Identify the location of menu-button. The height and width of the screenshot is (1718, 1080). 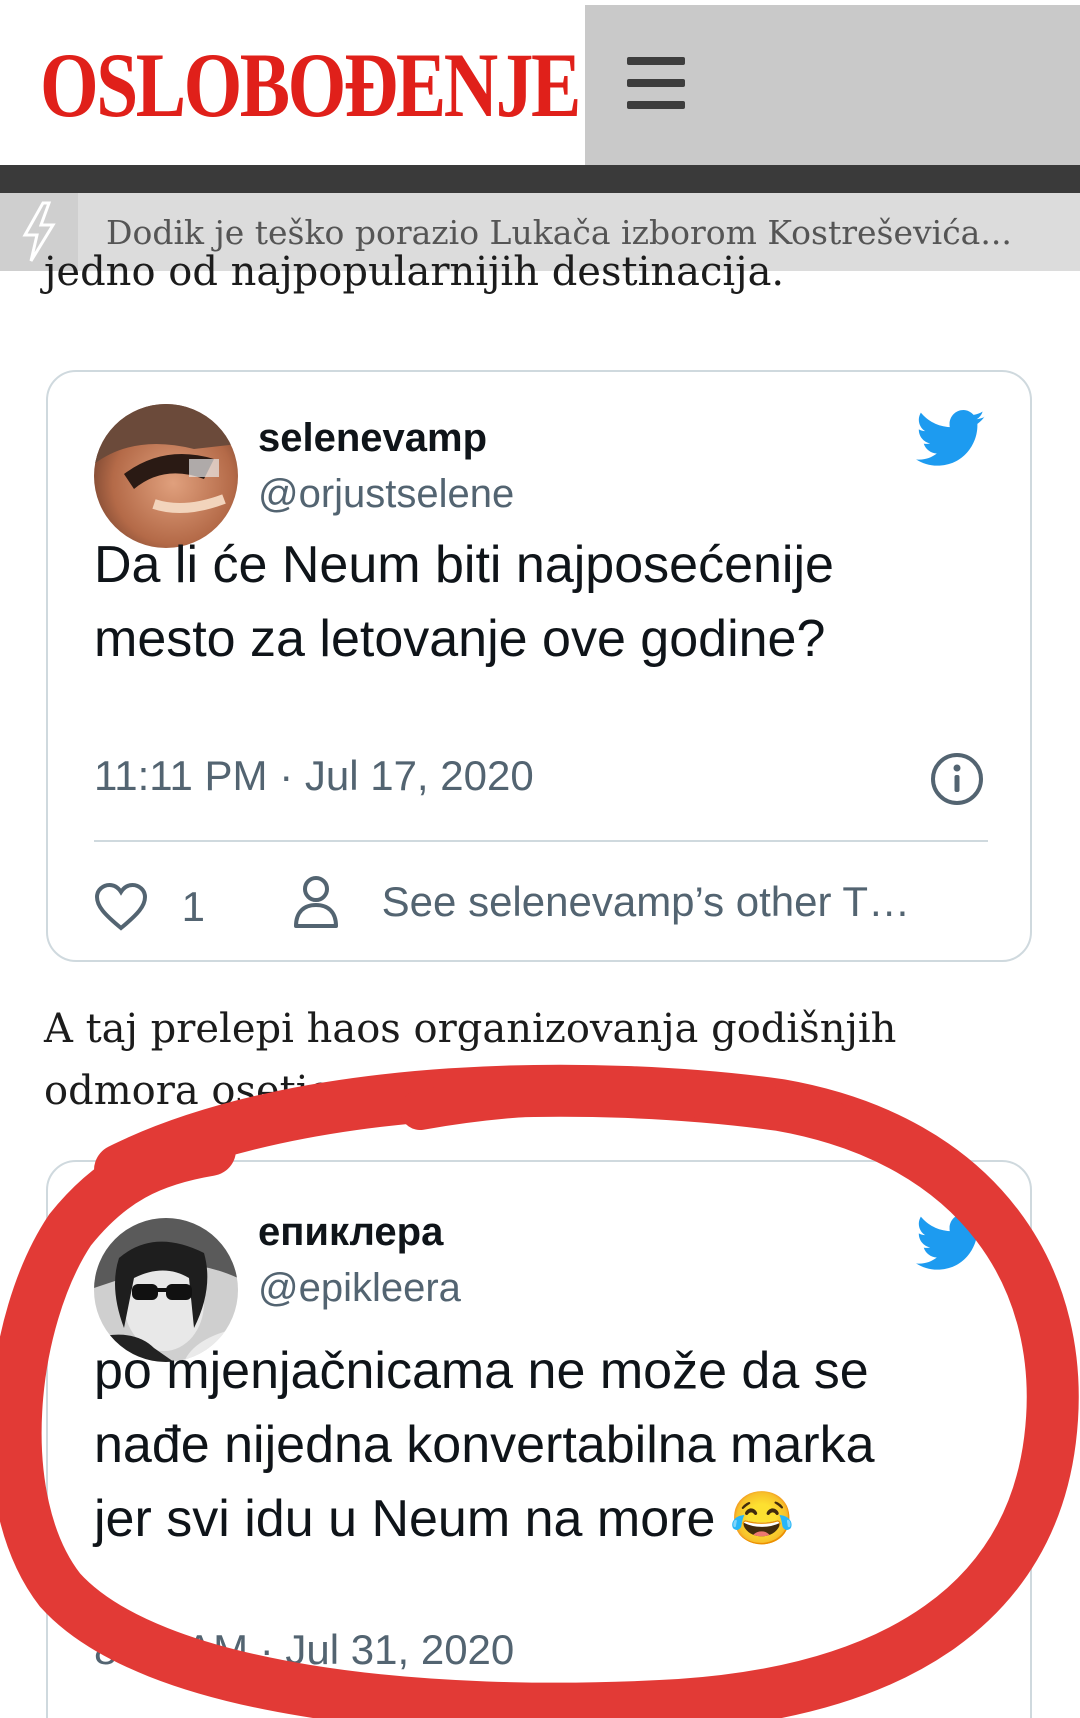
(832, 85).